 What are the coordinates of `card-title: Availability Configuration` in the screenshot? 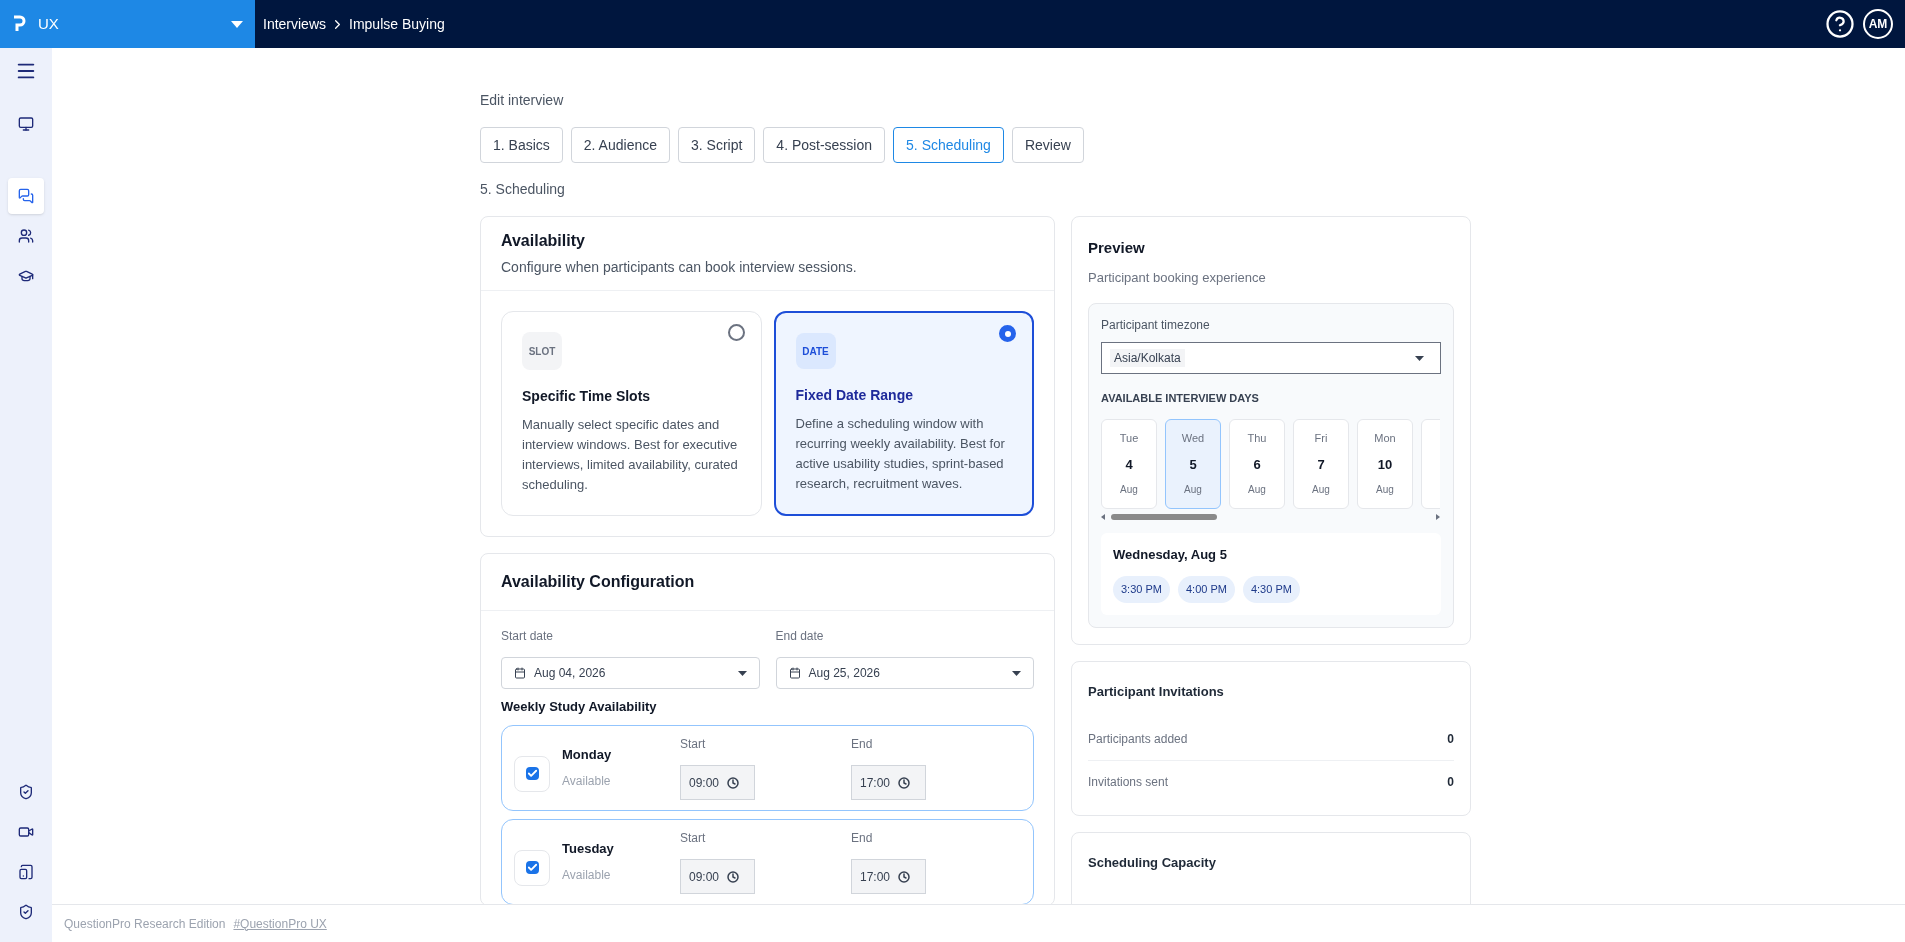 It's located at (598, 582).